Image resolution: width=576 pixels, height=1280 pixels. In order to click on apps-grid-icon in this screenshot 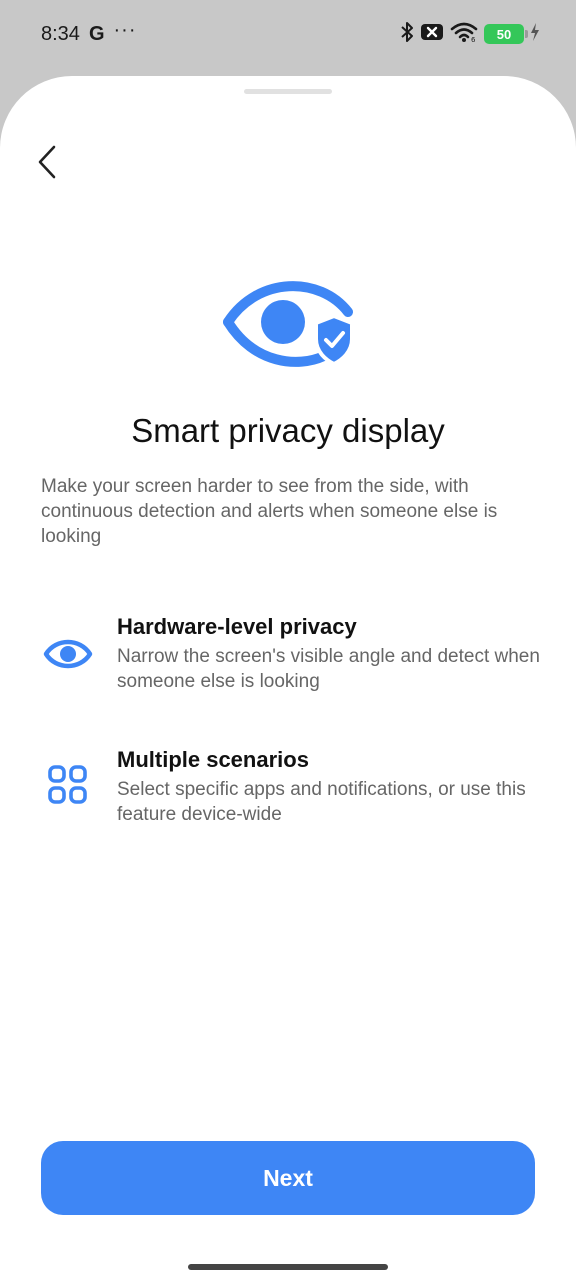, I will do `click(68, 785)`.